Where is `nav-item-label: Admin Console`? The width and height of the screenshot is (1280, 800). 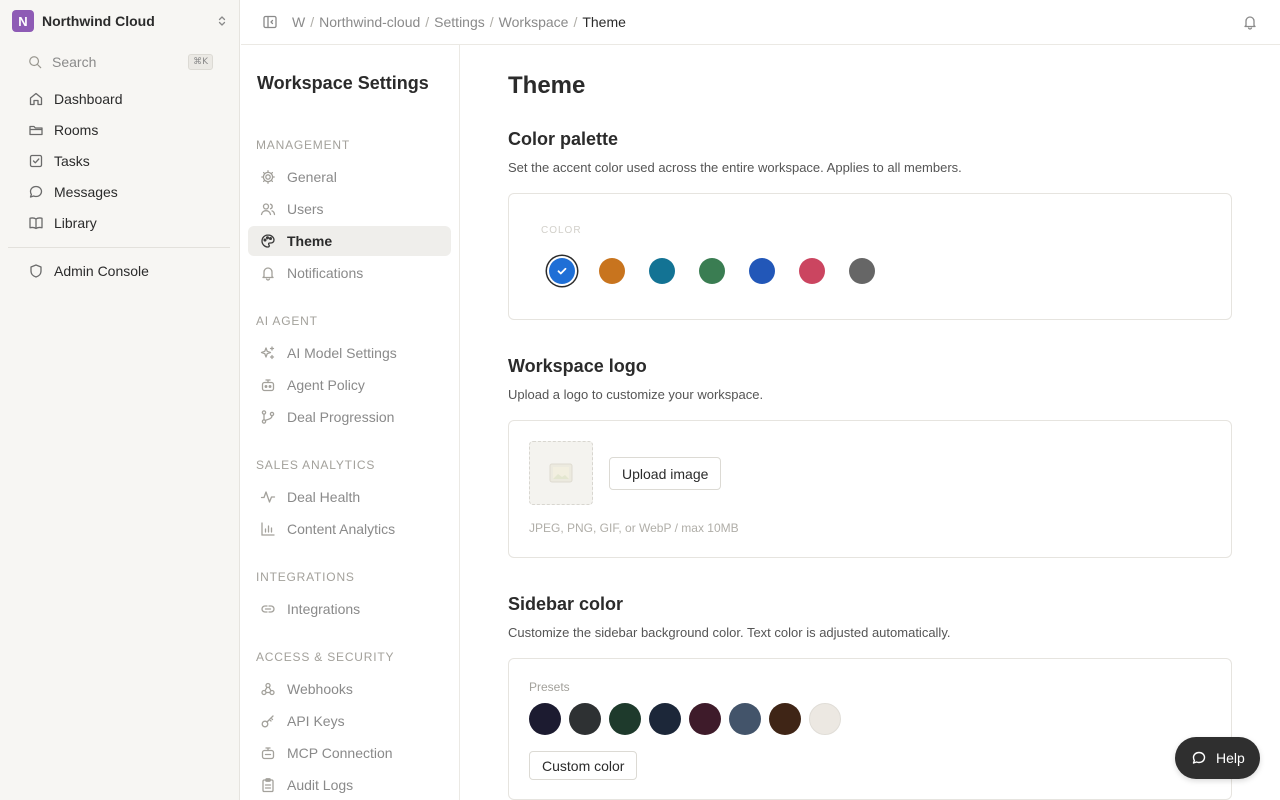
nav-item-label: Admin Console is located at coordinates (101, 270).